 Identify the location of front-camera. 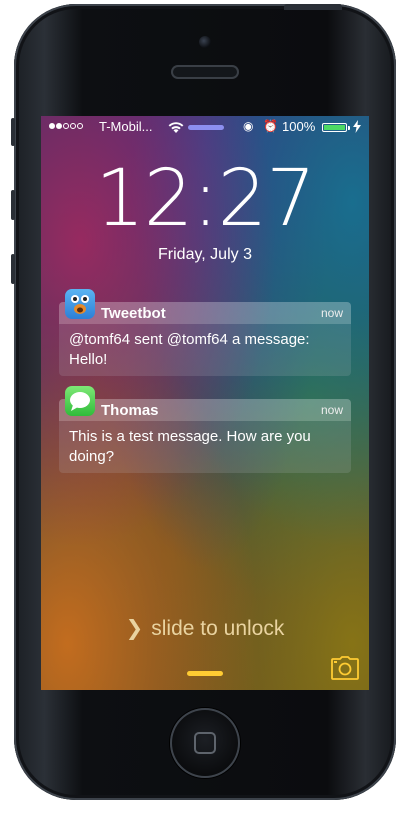
(205, 42).